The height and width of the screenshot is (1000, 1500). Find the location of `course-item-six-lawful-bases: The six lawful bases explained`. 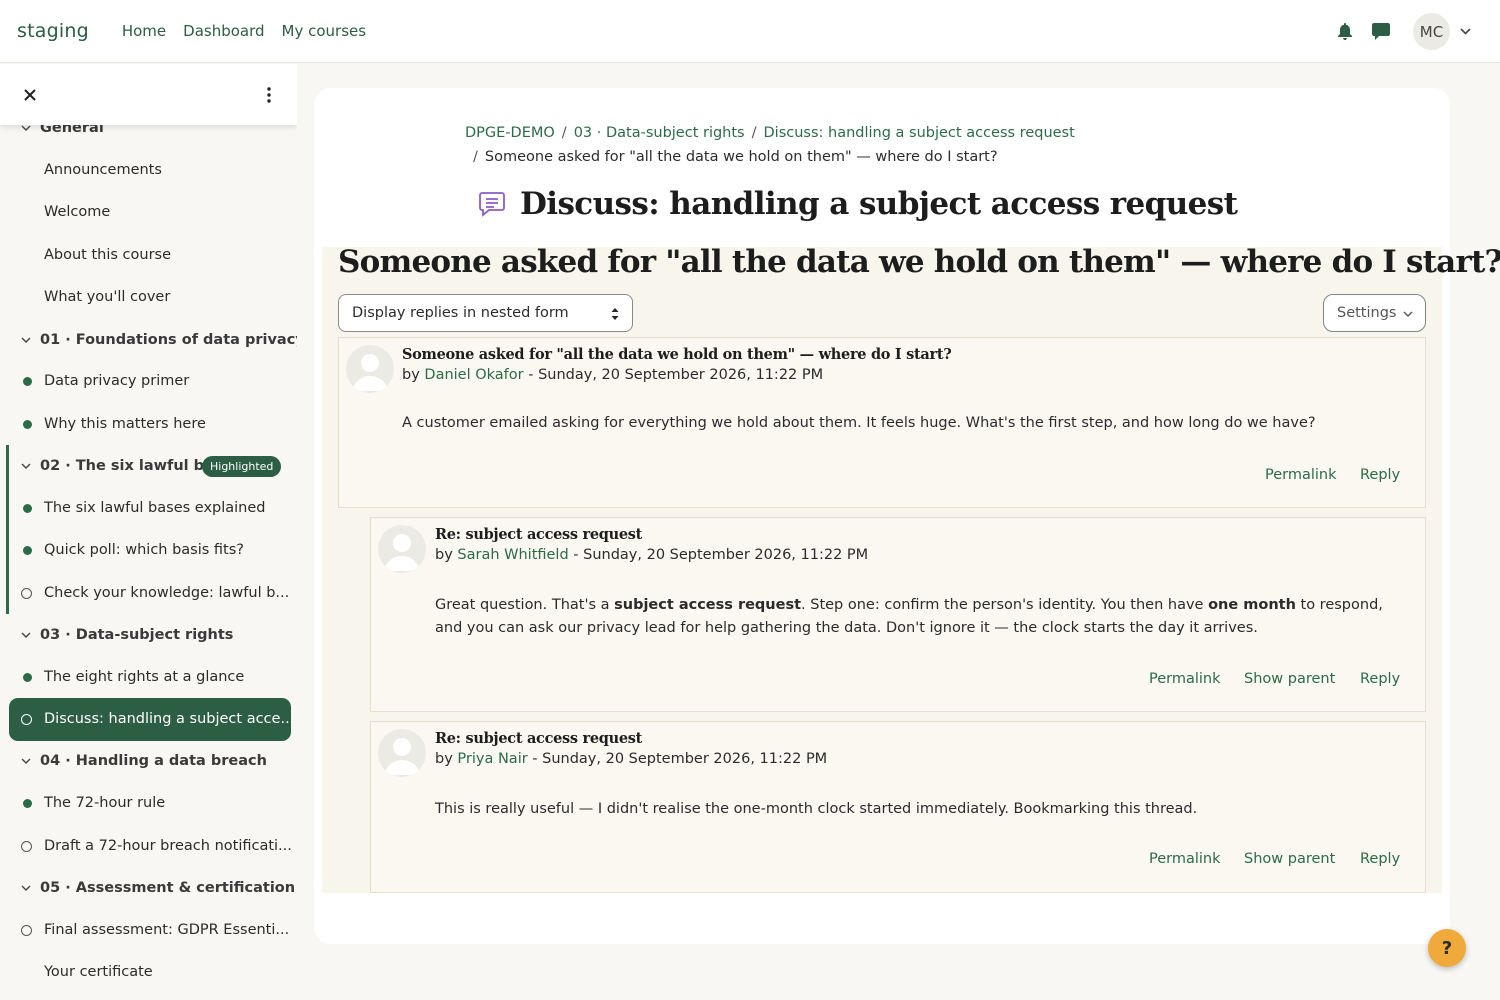

course-item-six-lawful-bases: The six lawful bases explained is located at coordinates (148, 508).